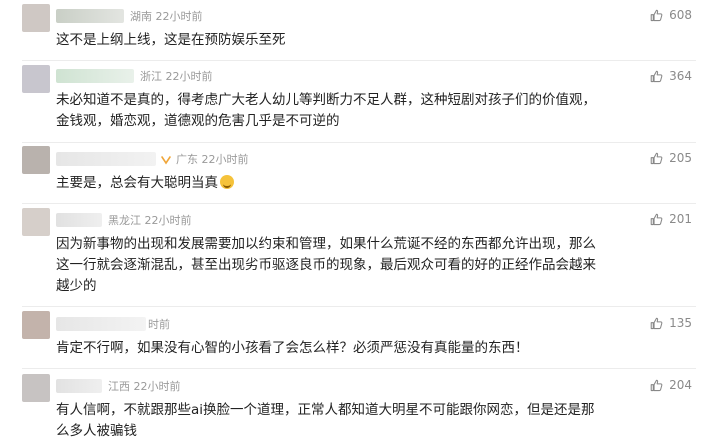 This screenshot has width=706, height=448. Describe the element at coordinates (212, 159) in the screenshot. I see `location-time: 广东 22小时前` at that location.